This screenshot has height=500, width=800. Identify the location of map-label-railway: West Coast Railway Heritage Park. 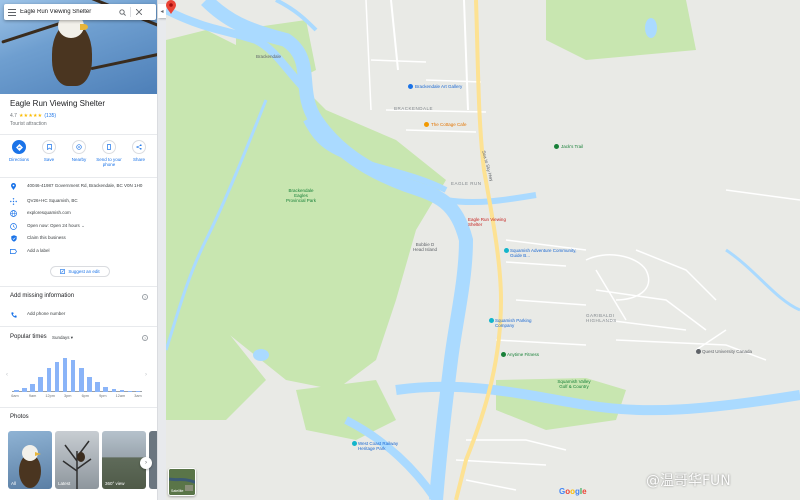
(380, 446).